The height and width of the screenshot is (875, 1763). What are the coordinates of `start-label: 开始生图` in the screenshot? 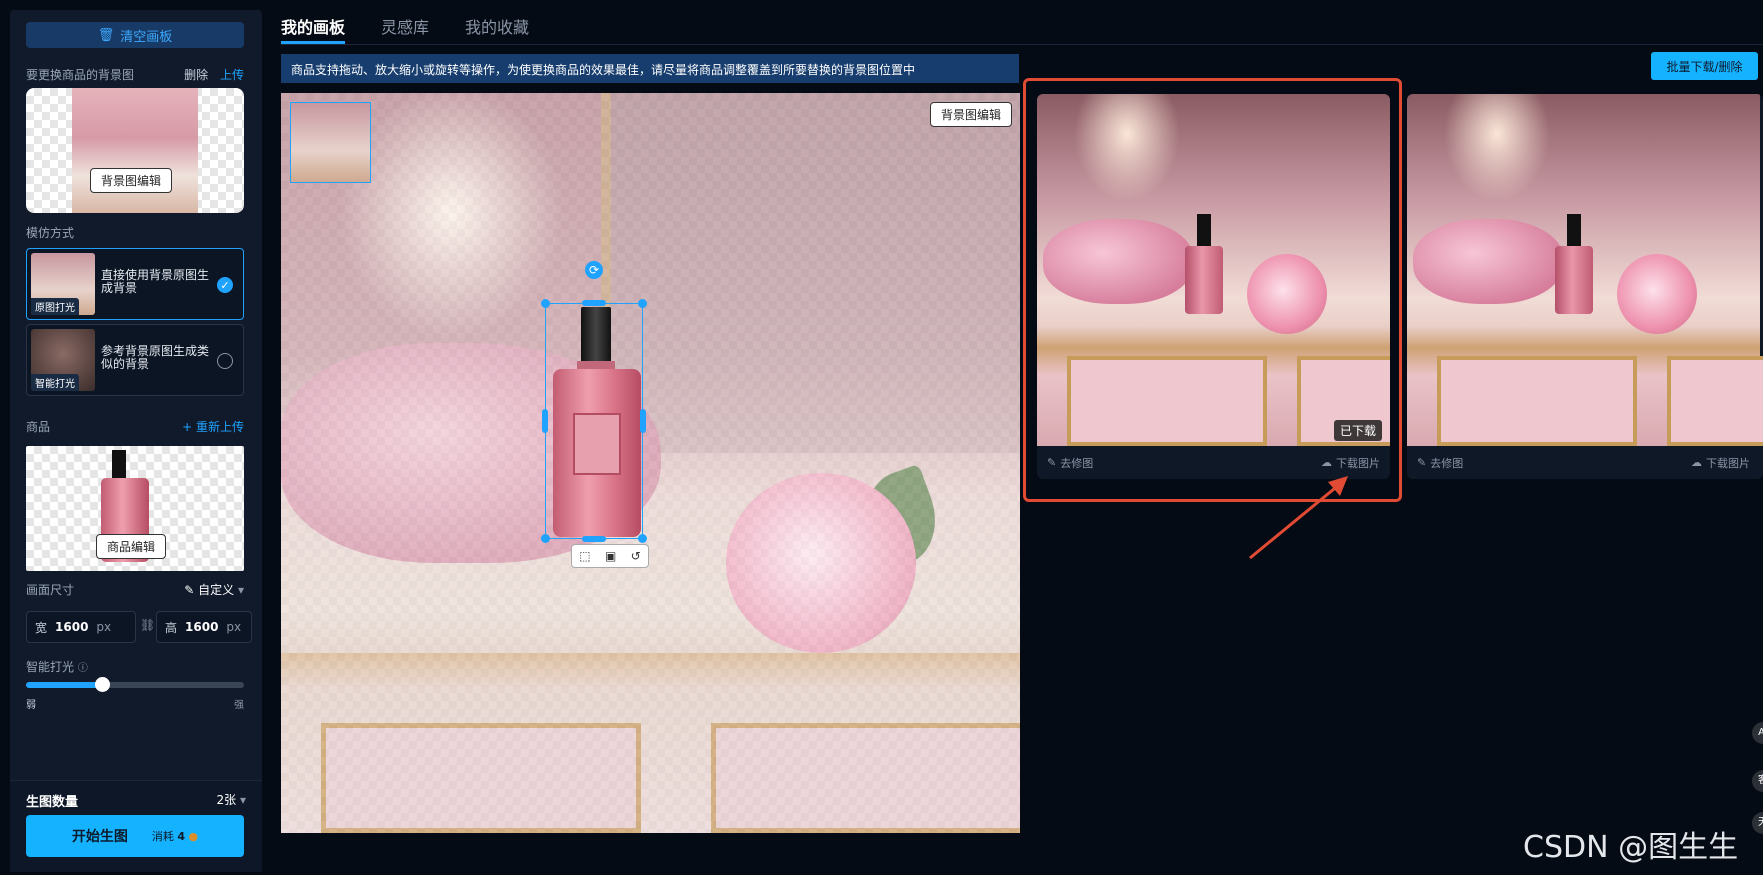 It's located at (99, 837).